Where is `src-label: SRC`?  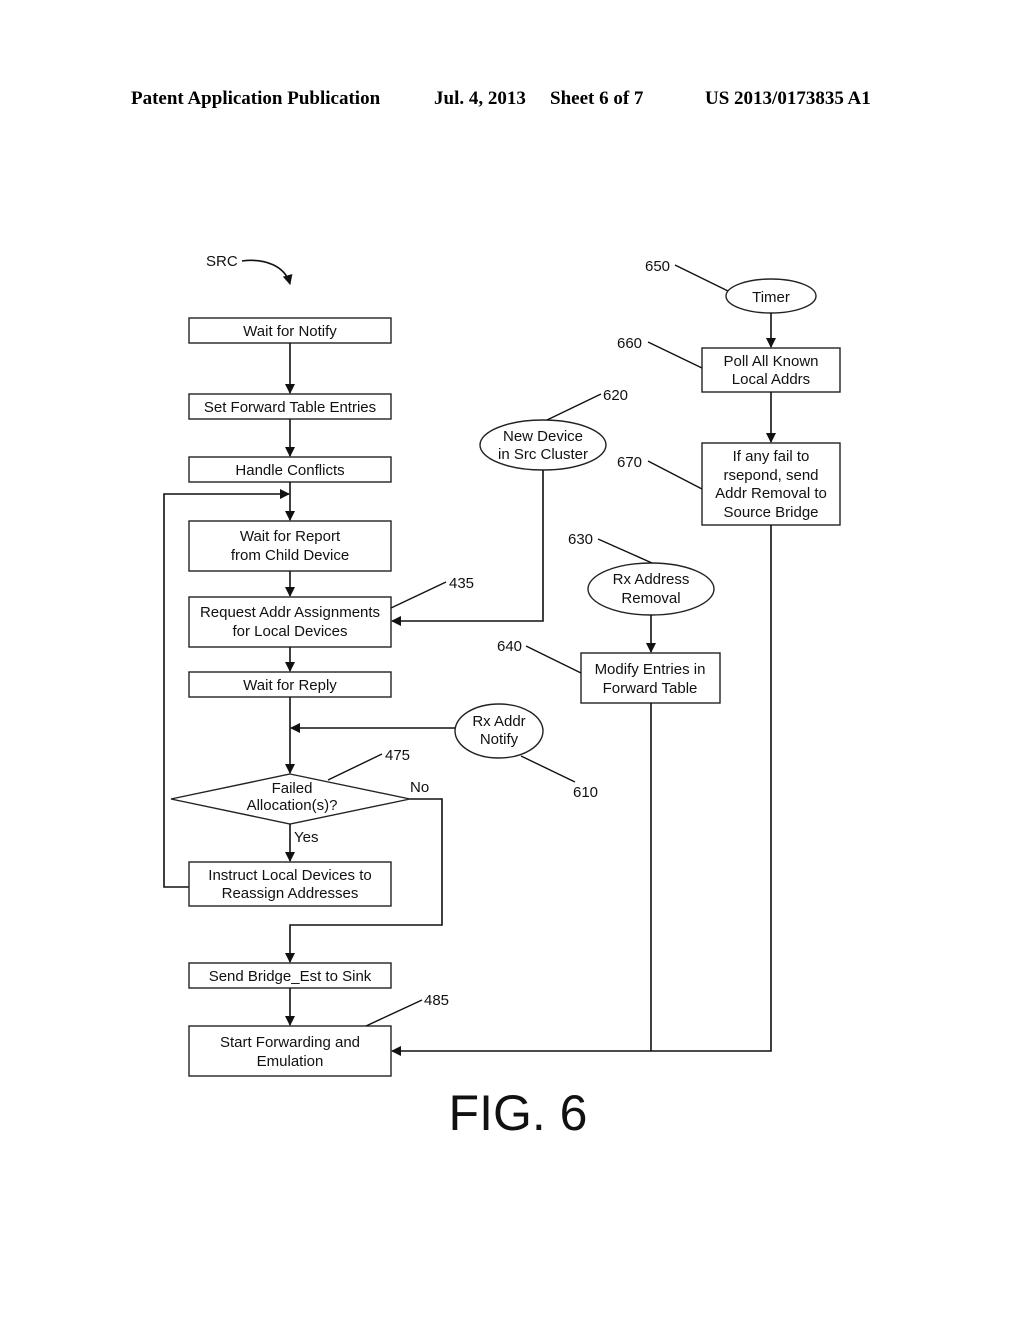 src-label: SRC is located at coordinates (222, 261).